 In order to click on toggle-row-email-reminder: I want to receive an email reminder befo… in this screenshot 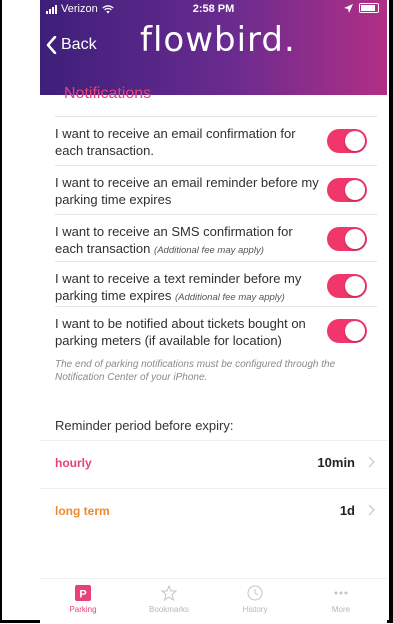, I will do `click(216, 189)`.